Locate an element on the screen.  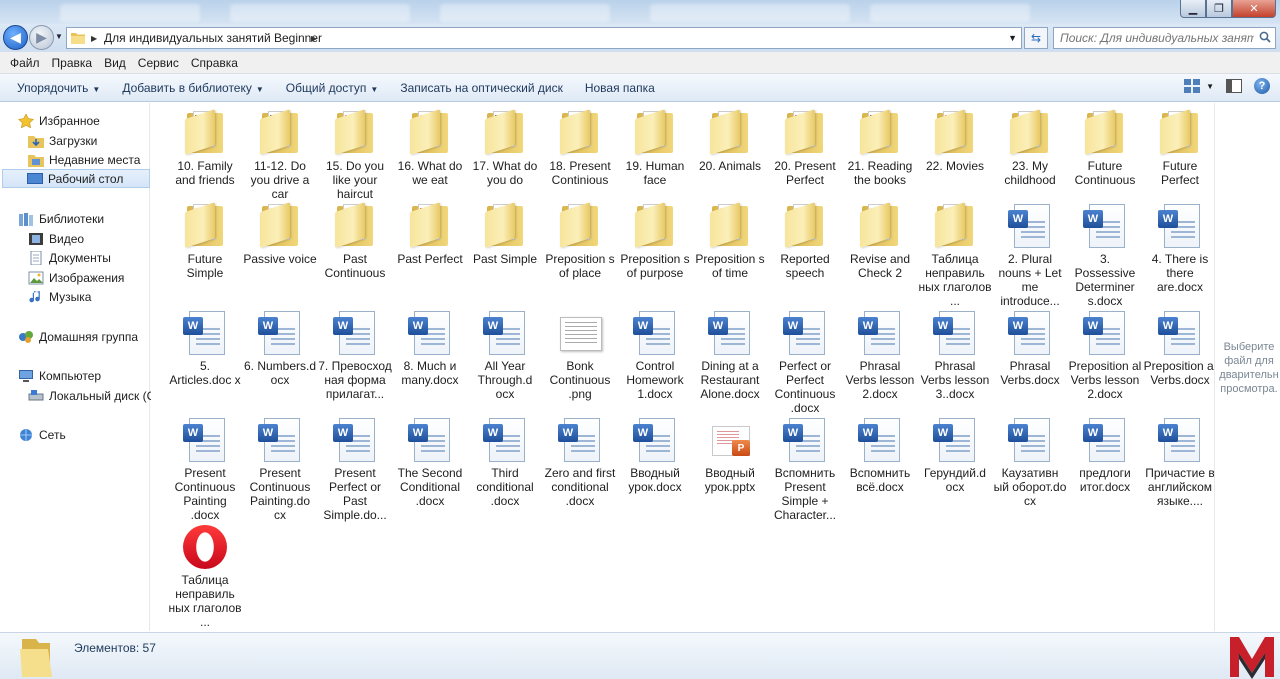
minimize-button: ▁ is located at coordinates (1193, 9).